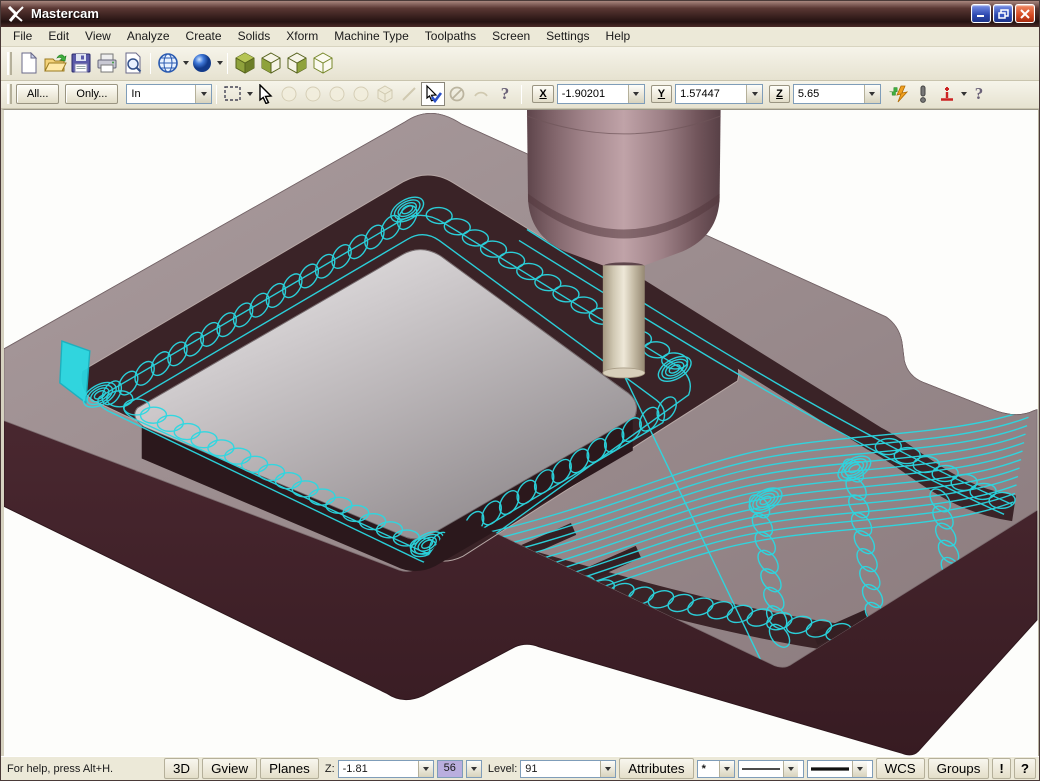 The width and height of the screenshot is (1040, 781). I want to click on tool-tip, so click(624, 373).